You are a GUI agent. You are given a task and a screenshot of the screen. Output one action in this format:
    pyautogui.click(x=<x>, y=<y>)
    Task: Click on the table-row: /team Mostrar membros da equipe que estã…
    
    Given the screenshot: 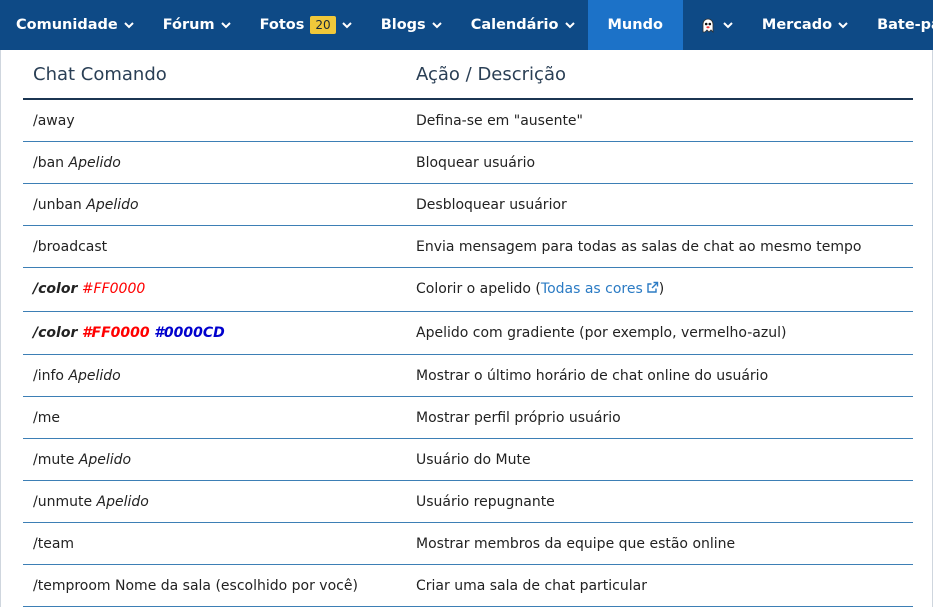 What is the action you would take?
    pyautogui.click(x=468, y=544)
    